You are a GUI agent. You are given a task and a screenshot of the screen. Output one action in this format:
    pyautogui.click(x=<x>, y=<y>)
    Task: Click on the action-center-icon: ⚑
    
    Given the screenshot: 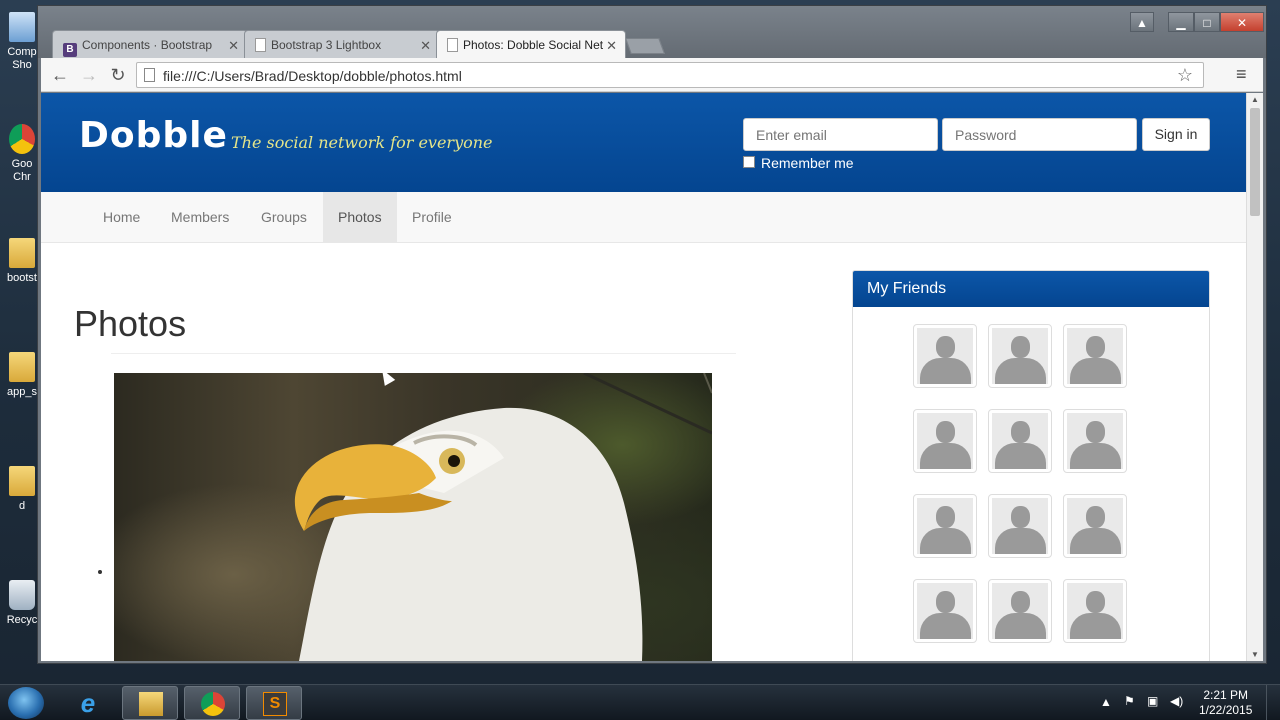 What is the action you would take?
    pyautogui.click(x=1129, y=707)
    